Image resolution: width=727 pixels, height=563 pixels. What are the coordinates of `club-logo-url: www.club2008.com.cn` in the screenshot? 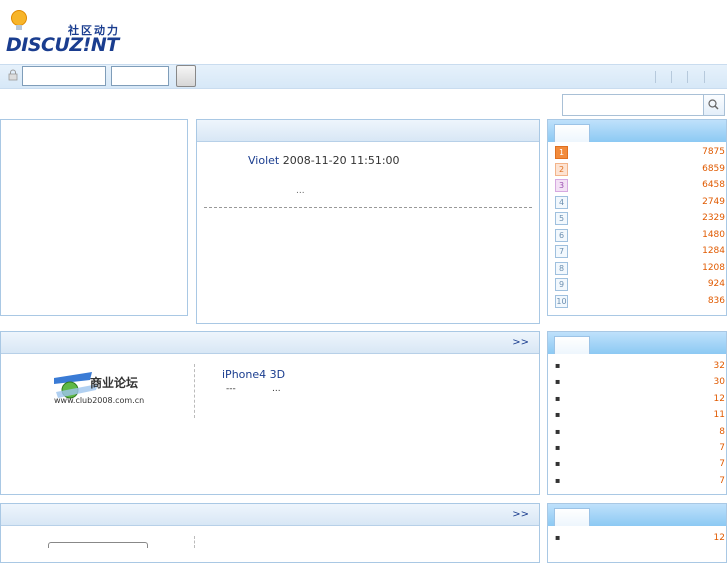 It's located at (99, 400).